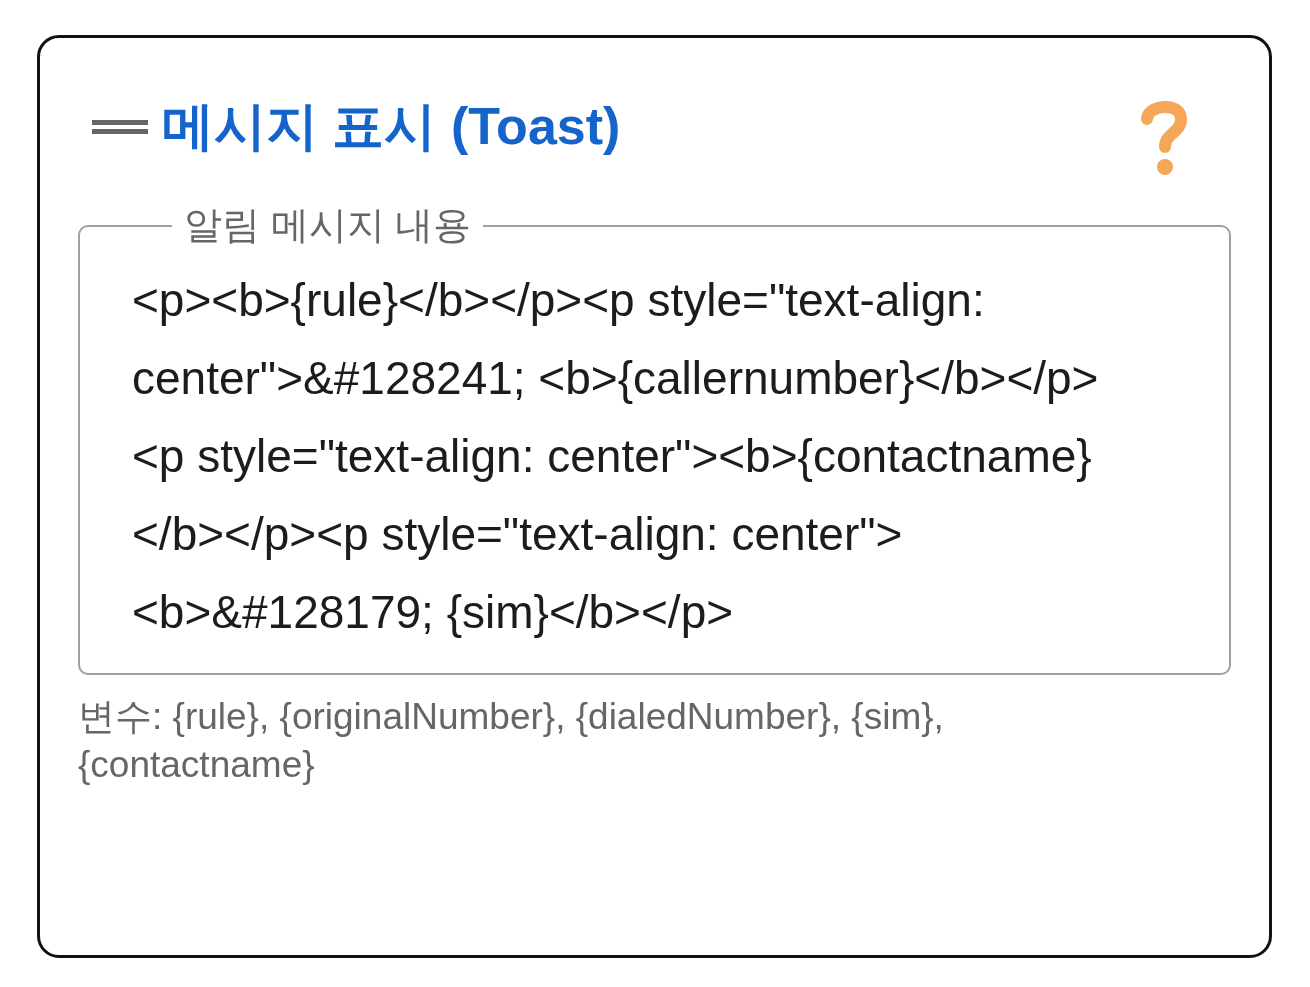 Image resolution: width=1310 pixels, height=987 pixels. I want to click on field-label: 알림 메시지 내용, so click(328, 225).